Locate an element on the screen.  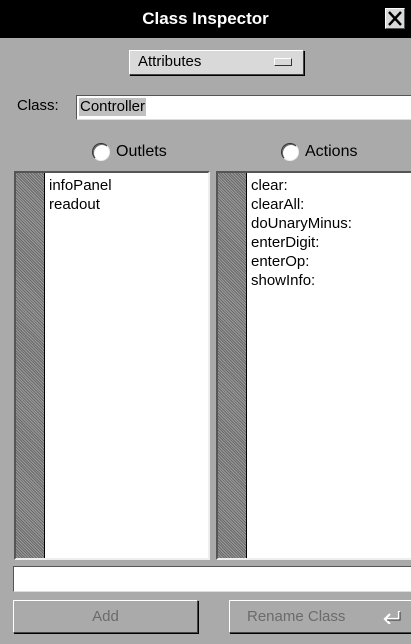
class-label: Class: is located at coordinates (38, 105).